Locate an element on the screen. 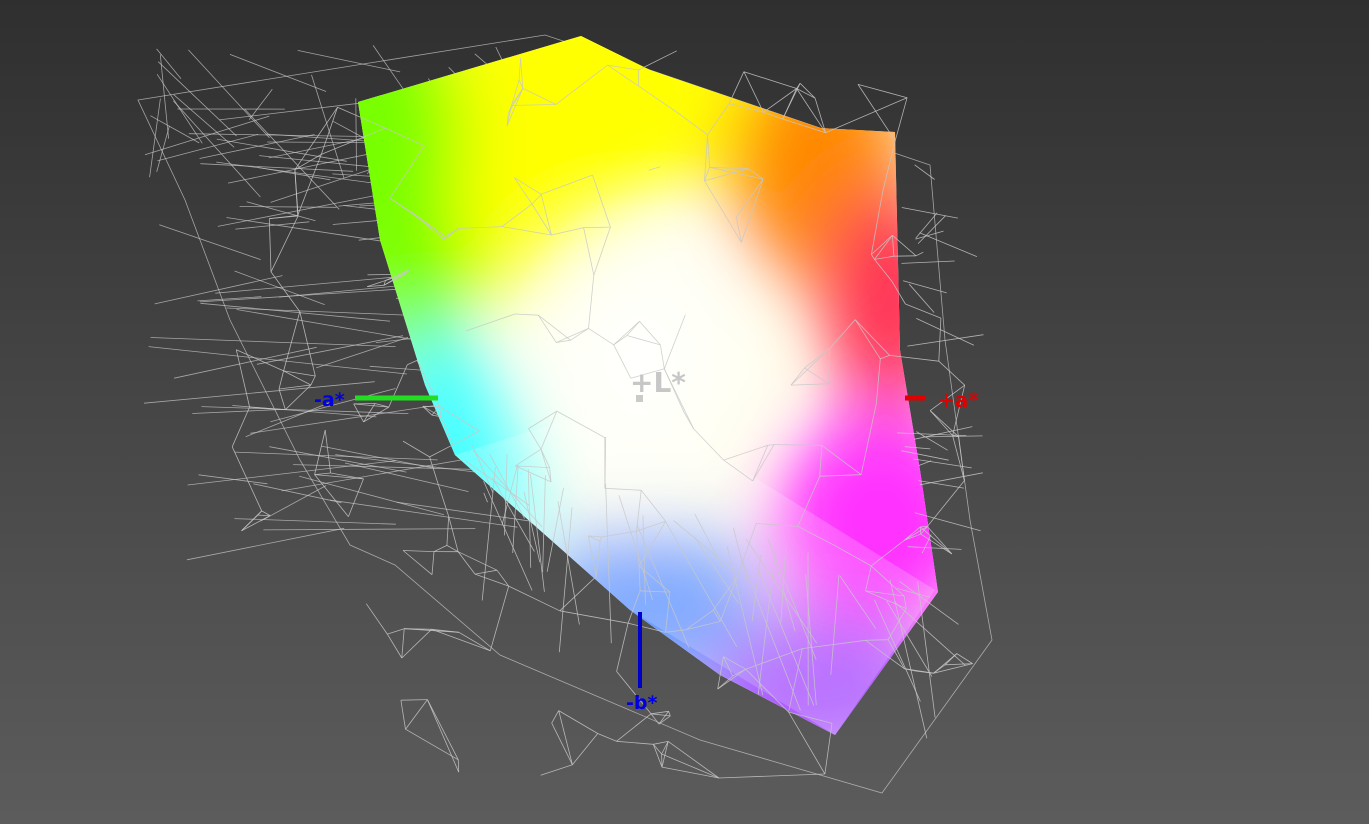  b-minus-axis-label: -b* is located at coordinates (641, 703).